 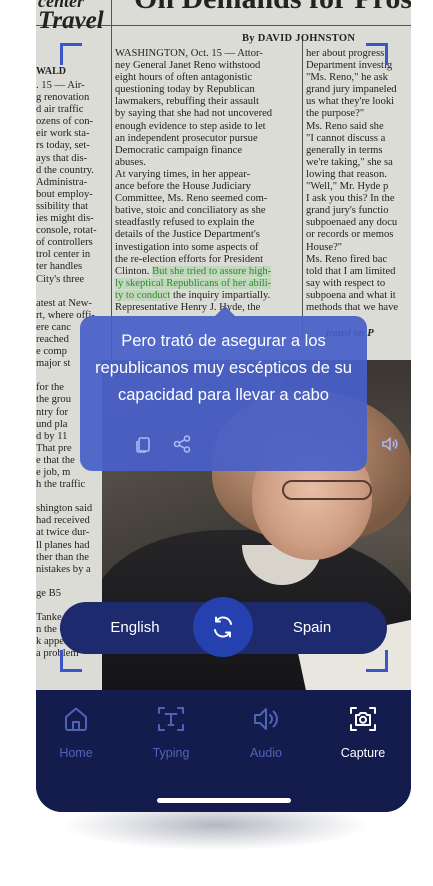 I want to click on article-line: d the country., so click(x=65, y=170).